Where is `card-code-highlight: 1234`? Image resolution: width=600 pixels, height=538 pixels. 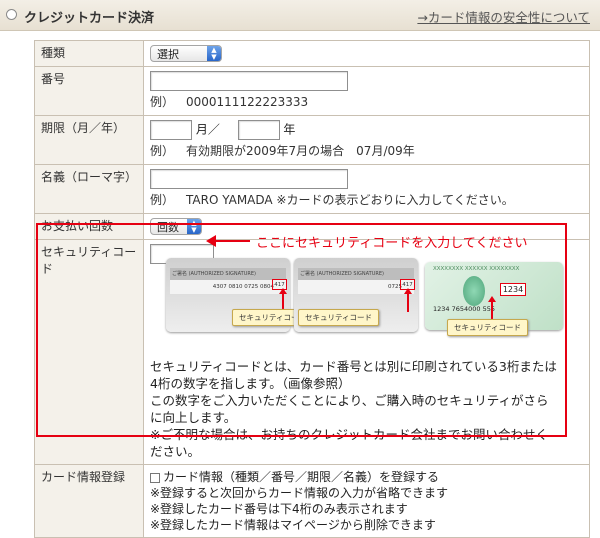
card-code-highlight: 1234 is located at coordinates (513, 289).